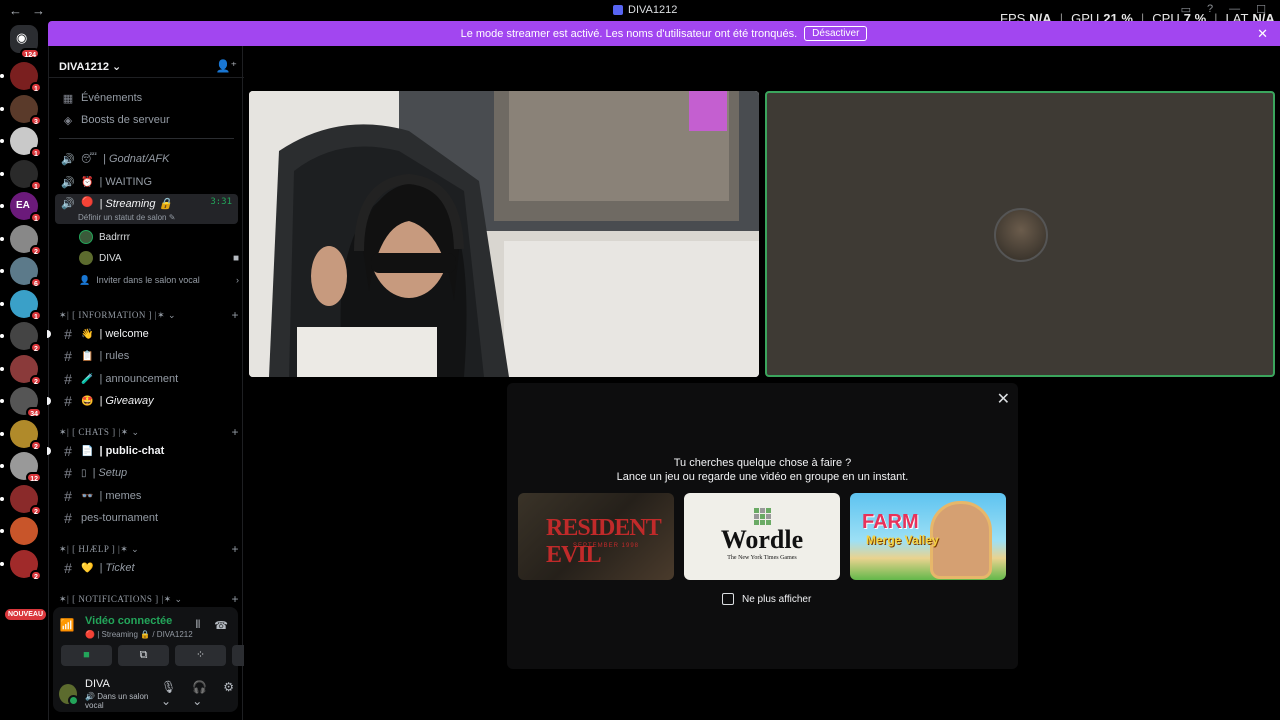 This screenshot has width=1280, height=720. Describe the element at coordinates (159, 258) in the screenshot. I see `voice-user: DIVA ■` at that location.